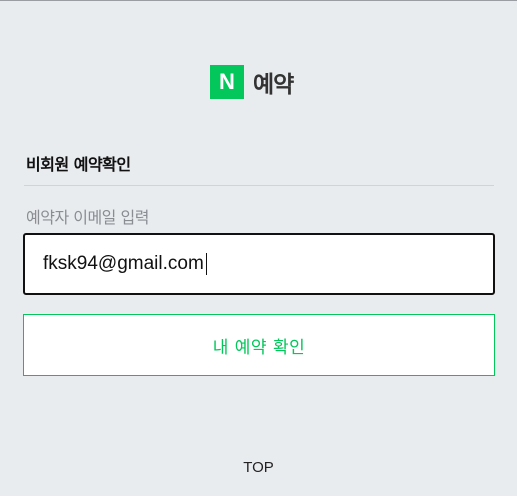 The height and width of the screenshot is (496, 517). I want to click on logo-title: 예약, so click(273, 85).